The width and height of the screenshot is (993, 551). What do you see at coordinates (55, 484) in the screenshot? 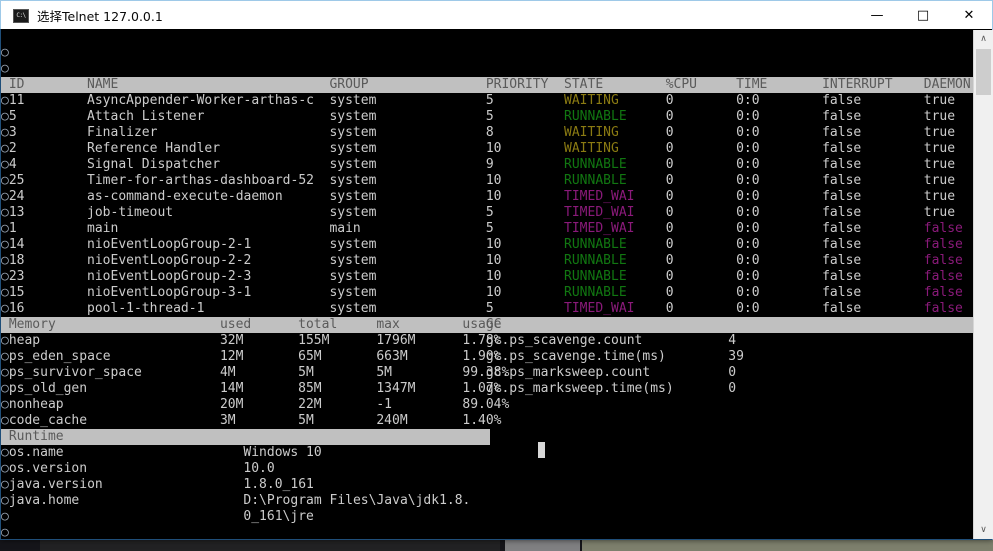
I see `runtime-key: java.version` at bounding box center [55, 484].